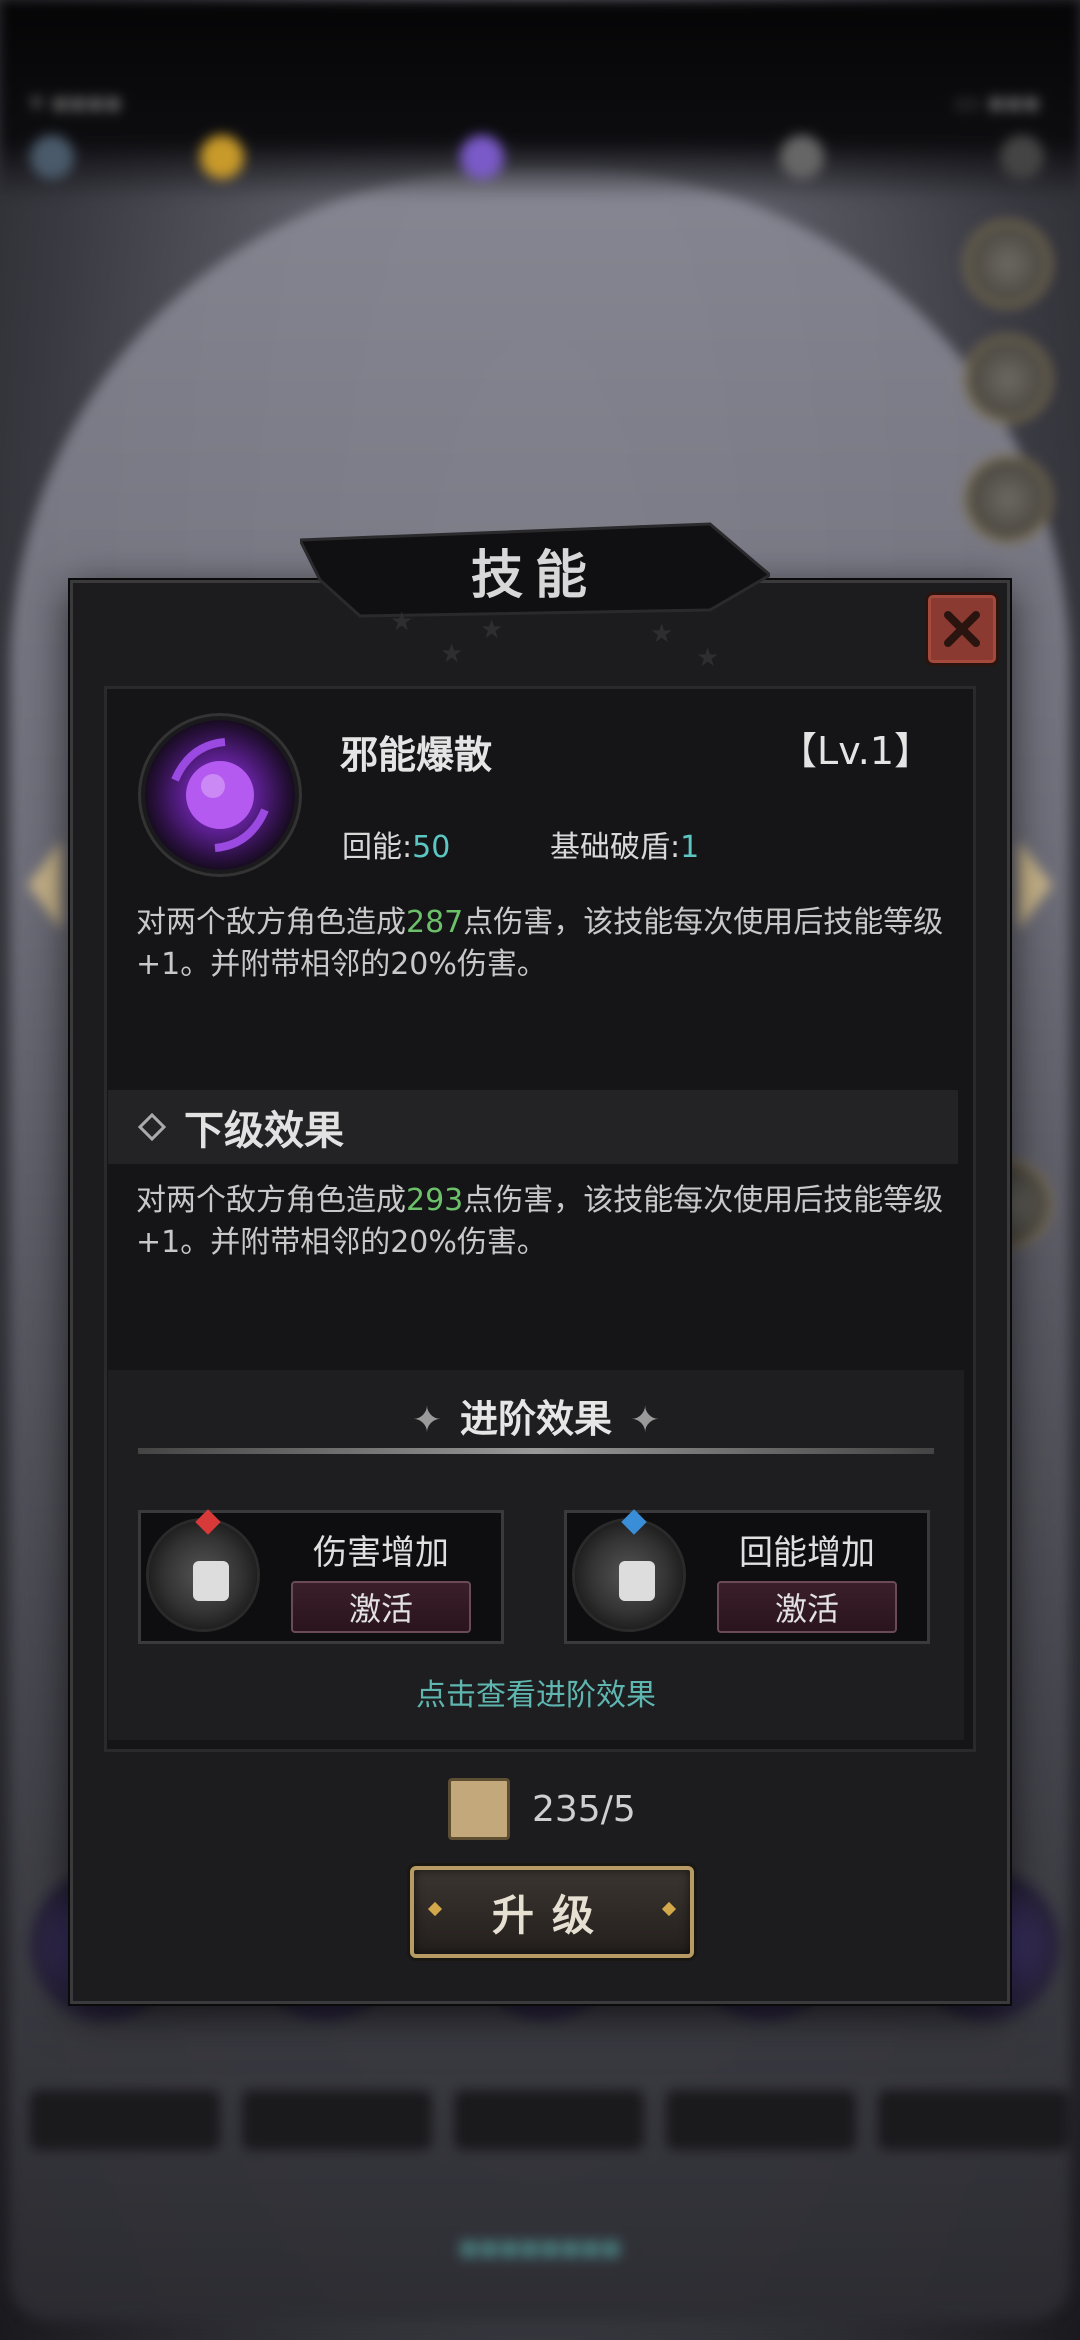 This screenshot has width=1080, height=2340. I want to click on upgrade-cost: 235/5, so click(542, 1809).